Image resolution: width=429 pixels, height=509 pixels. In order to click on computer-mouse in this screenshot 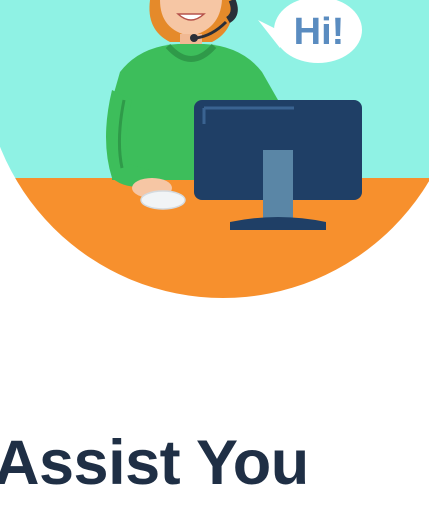, I will do `click(163, 200)`.